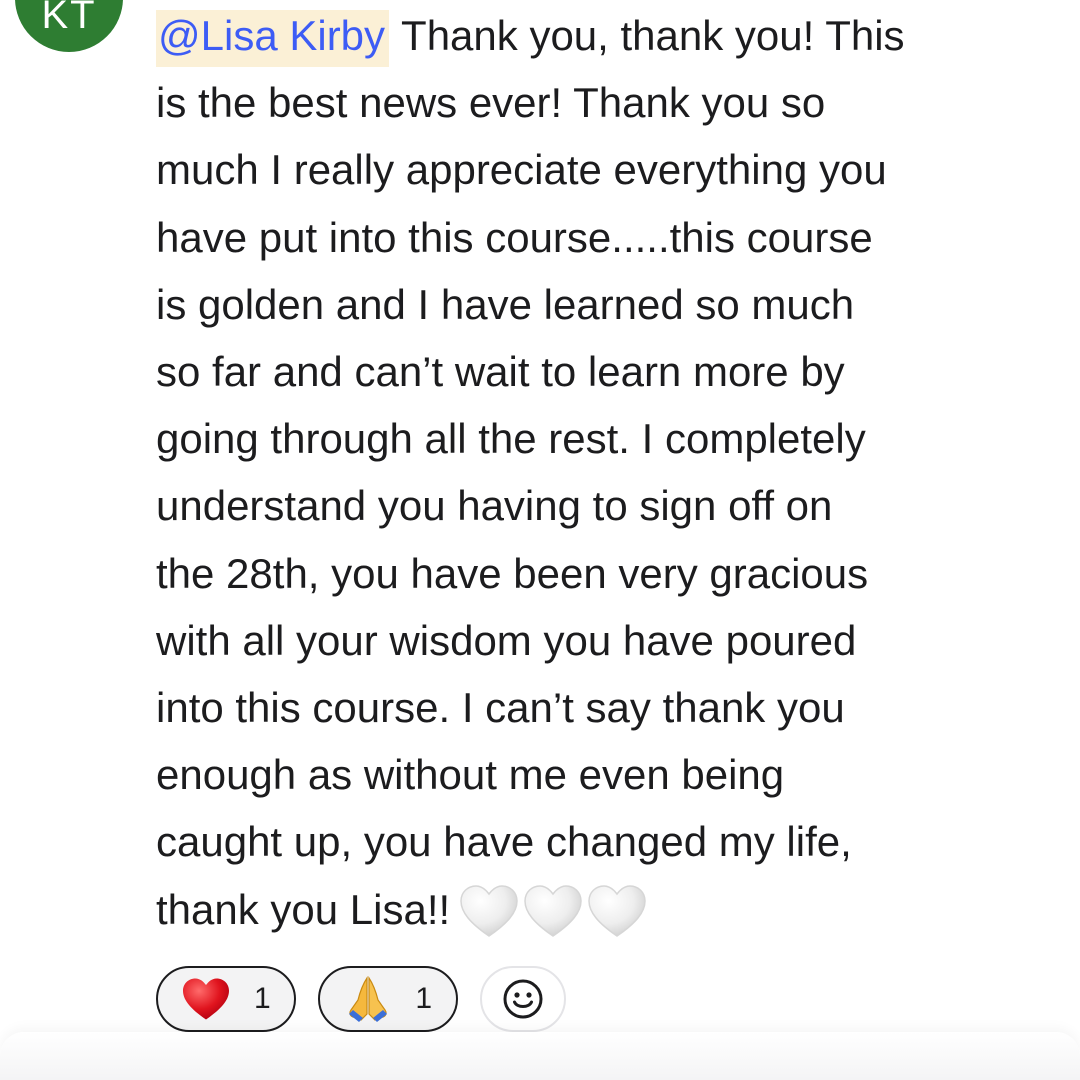 The height and width of the screenshot is (1080, 1080). I want to click on avatar: KT, so click(69, 26).